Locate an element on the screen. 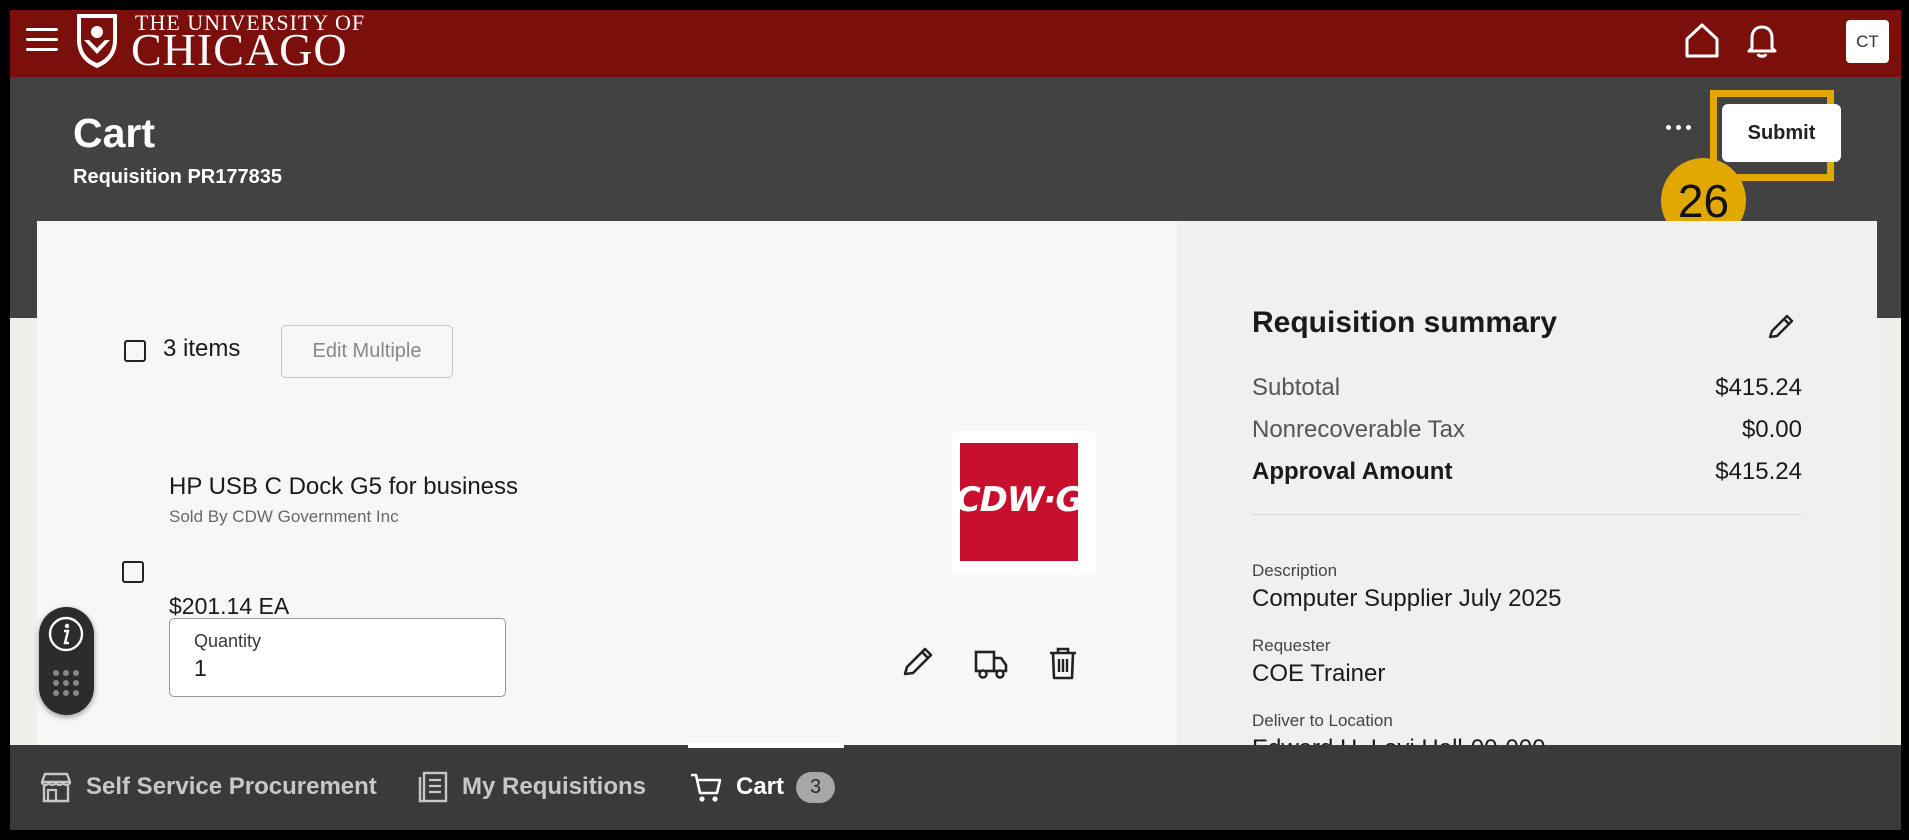 The height and width of the screenshot is (840, 1909). logo-line-big: CHICAGO is located at coordinates (239, 49).